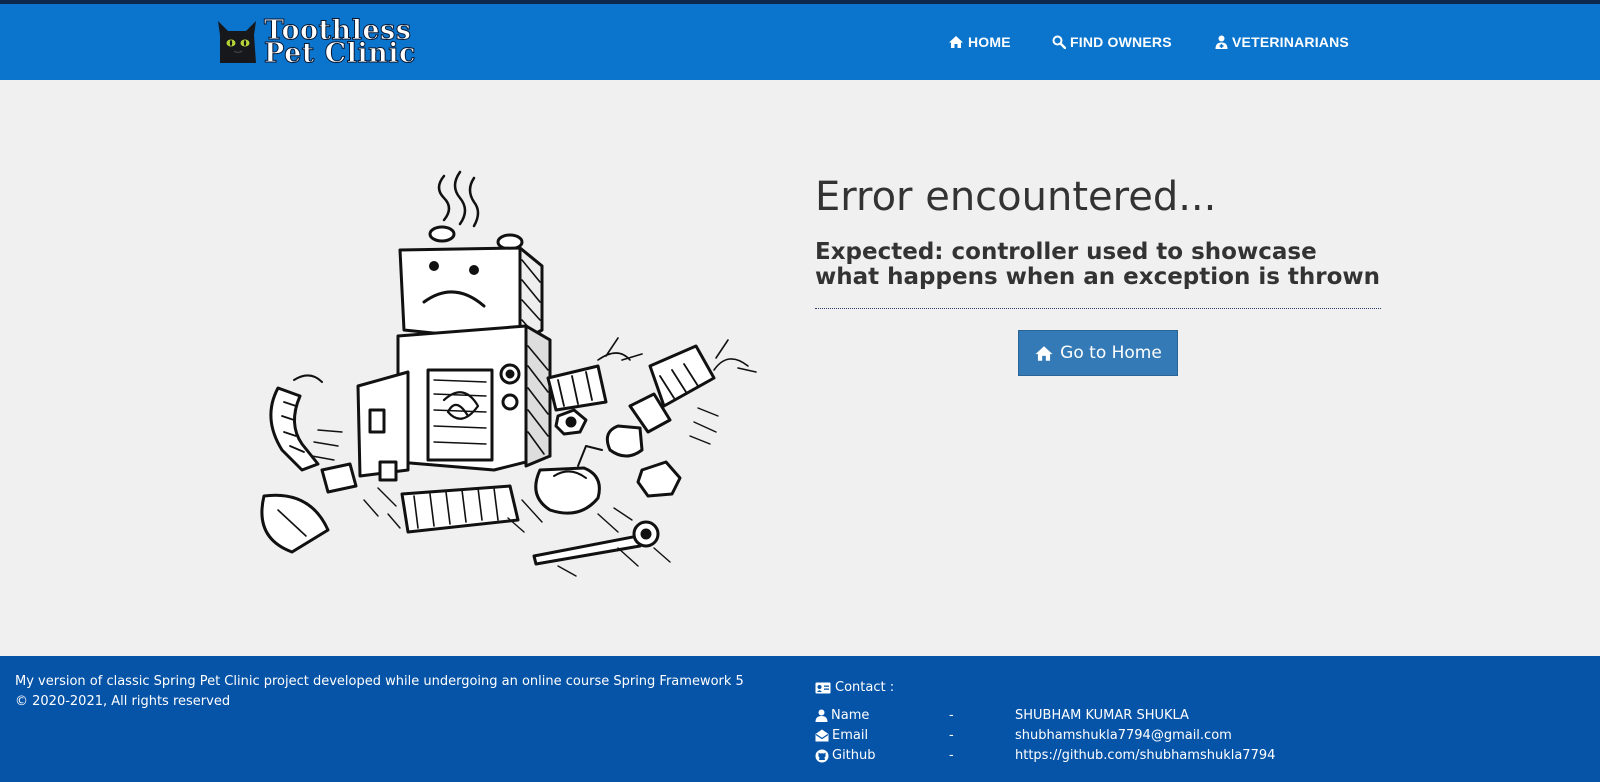 This screenshot has height=782, width=1600. I want to click on contact-github-label: Github, so click(854, 755).